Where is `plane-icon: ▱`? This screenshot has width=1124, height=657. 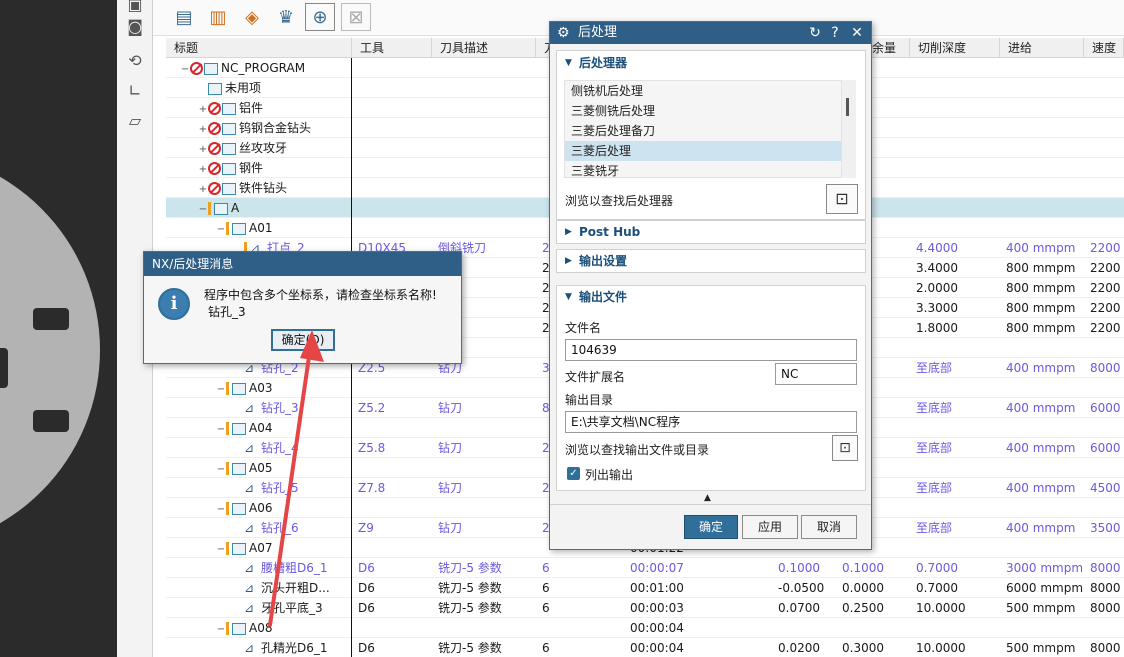
plane-icon: ▱ is located at coordinates (135, 121).